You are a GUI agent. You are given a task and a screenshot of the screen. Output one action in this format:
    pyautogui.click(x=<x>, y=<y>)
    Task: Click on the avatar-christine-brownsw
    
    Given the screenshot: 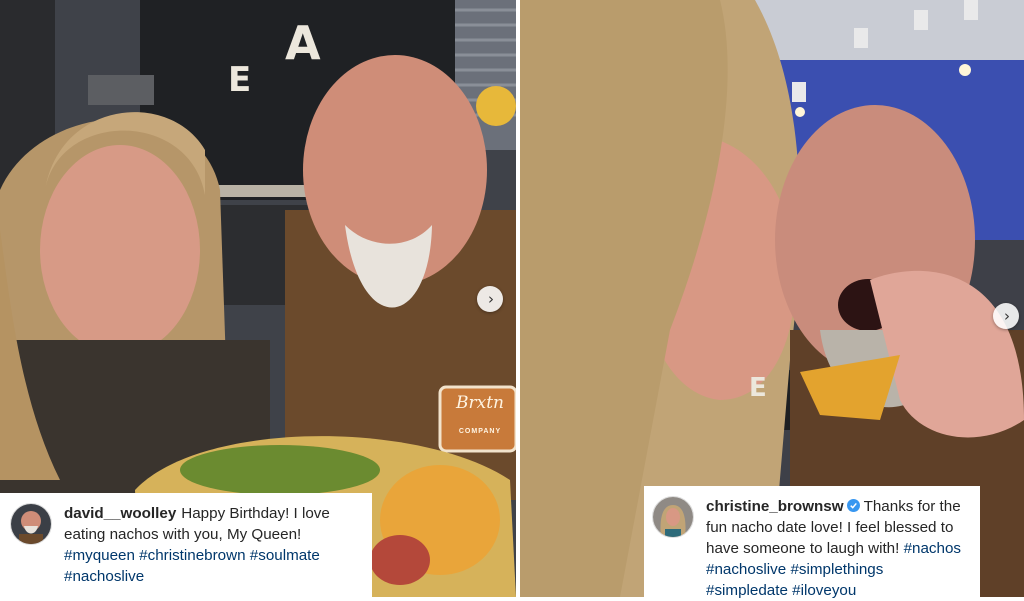 What is the action you would take?
    pyautogui.click(x=673, y=517)
    